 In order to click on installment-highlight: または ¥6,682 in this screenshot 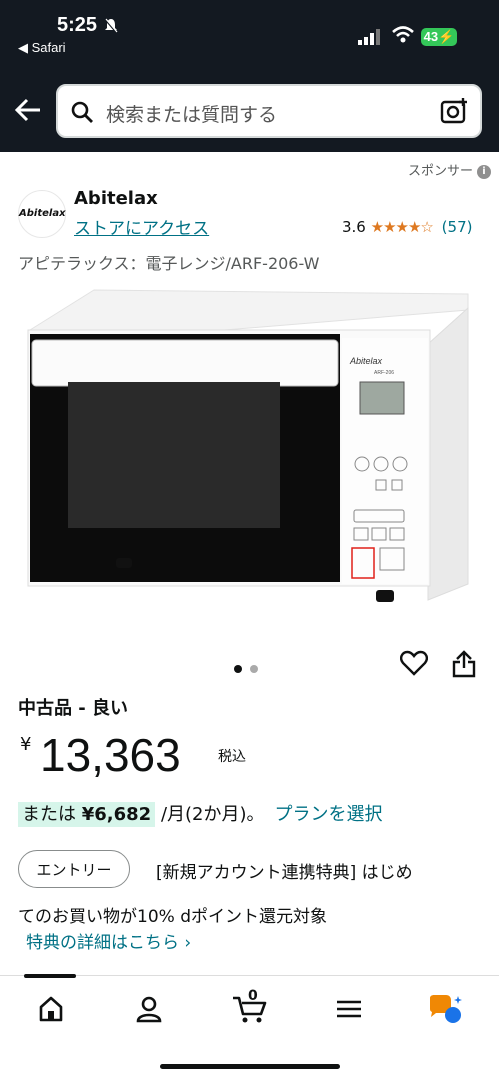, I will do `click(87, 814)`.